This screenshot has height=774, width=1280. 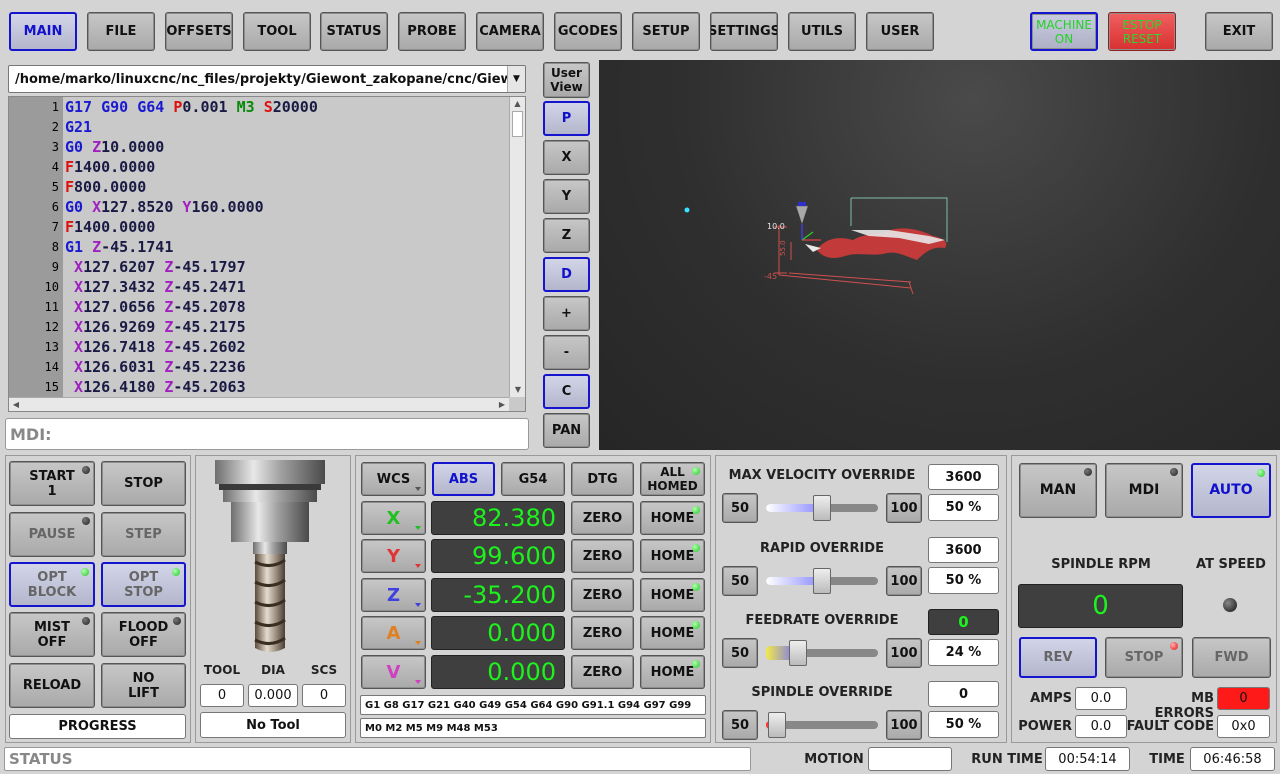 What do you see at coordinates (52, 534) in the screenshot?
I see `pause-button: PAUSE` at bounding box center [52, 534].